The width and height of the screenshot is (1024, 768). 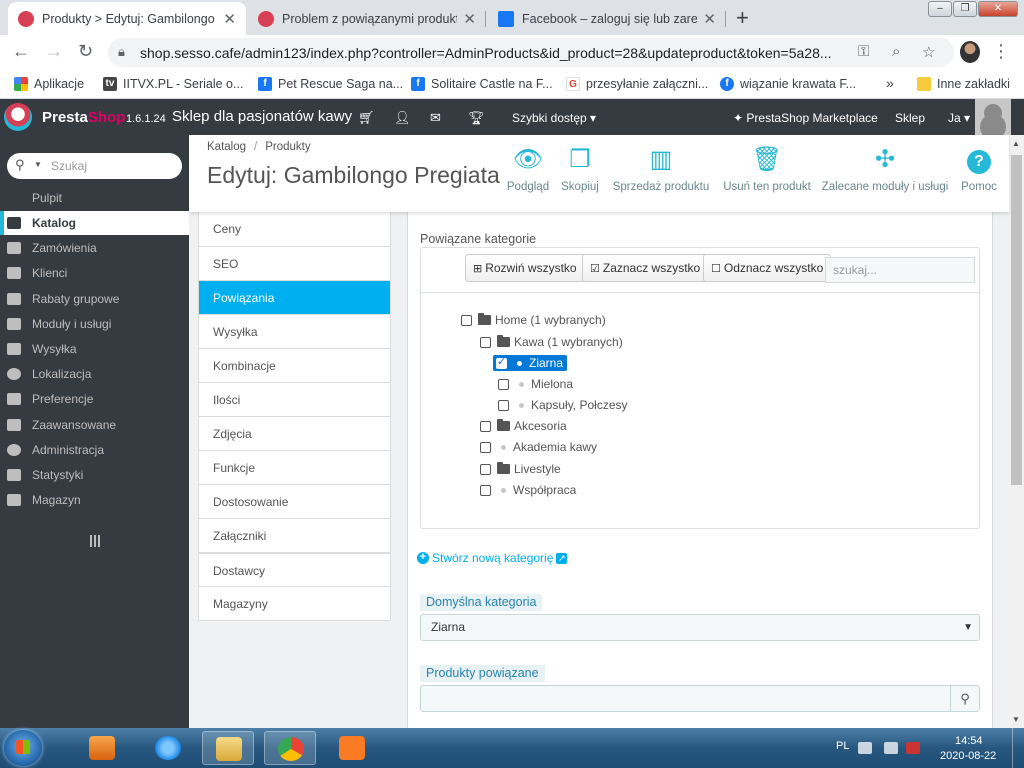 I want to click on search-icon: ⚲, so click(x=20, y=165).